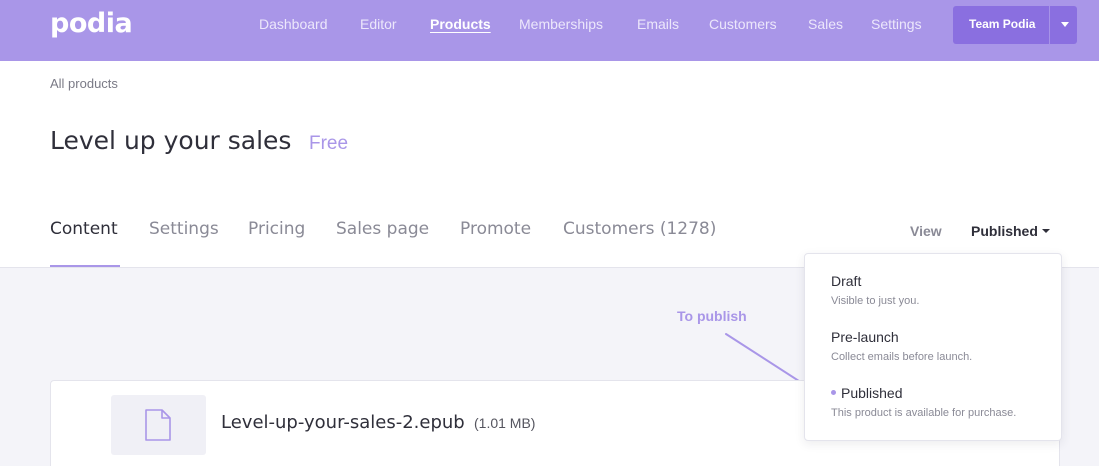 The height and width of the screenshot is (466, 1099). I want to click on caret-down-icon, so click(1045, 231).